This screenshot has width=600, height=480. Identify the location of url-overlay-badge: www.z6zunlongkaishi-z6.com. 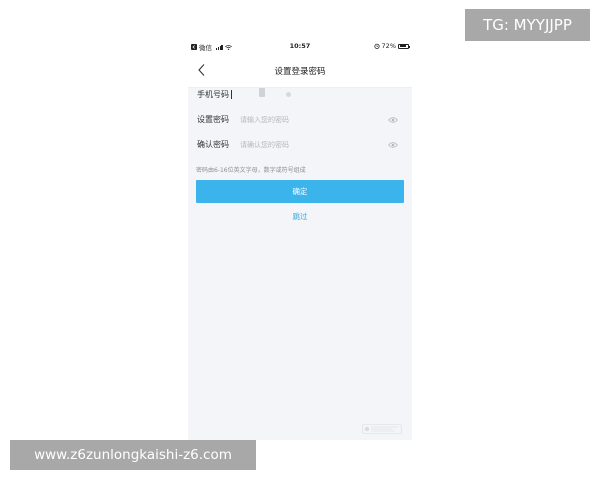
(133, 455).